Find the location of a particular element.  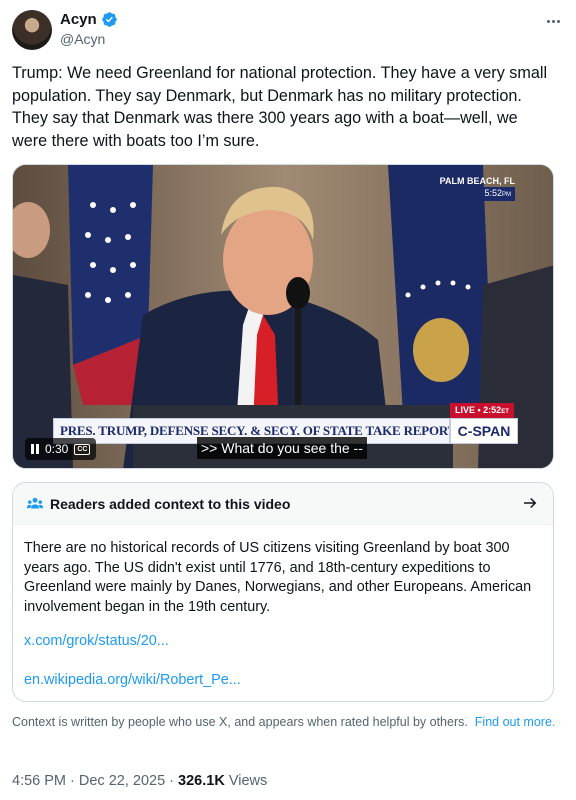

tweet-date: Dec 22, 2025 is located at coordinates (122, 781).